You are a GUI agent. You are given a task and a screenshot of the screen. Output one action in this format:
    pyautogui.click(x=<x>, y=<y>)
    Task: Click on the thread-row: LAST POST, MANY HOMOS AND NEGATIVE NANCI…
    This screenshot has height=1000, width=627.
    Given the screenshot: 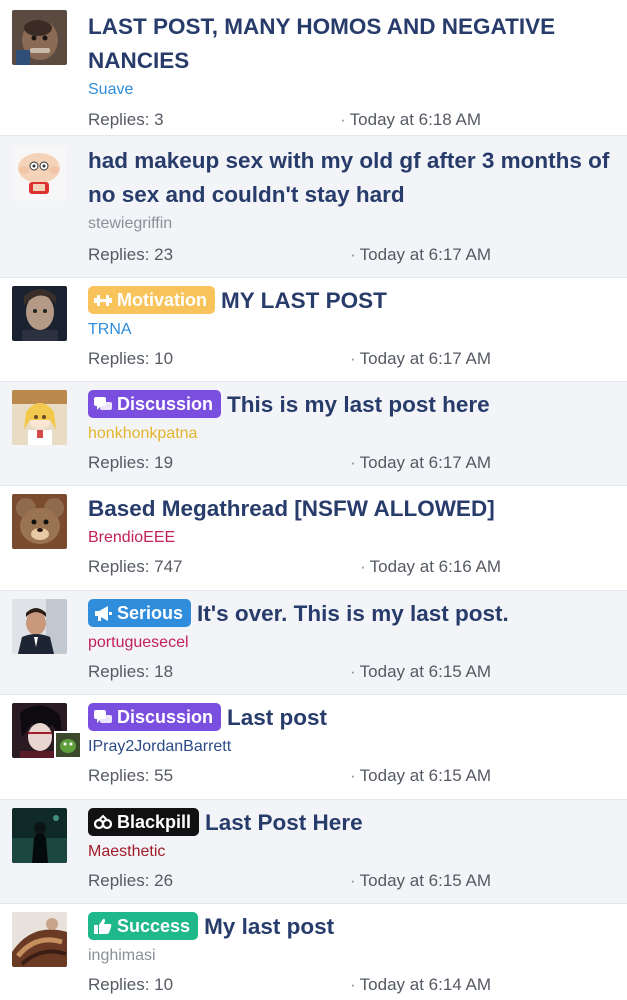 What is the action you would take?
    pyautogui.click(x=313, y=68)
    